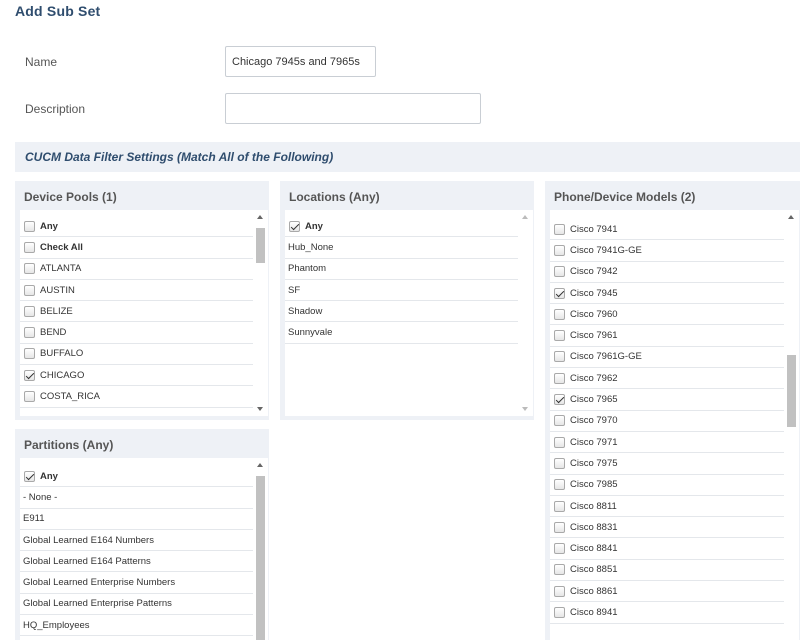  I want to click on partitions-scrollbar, so click(260, 549).